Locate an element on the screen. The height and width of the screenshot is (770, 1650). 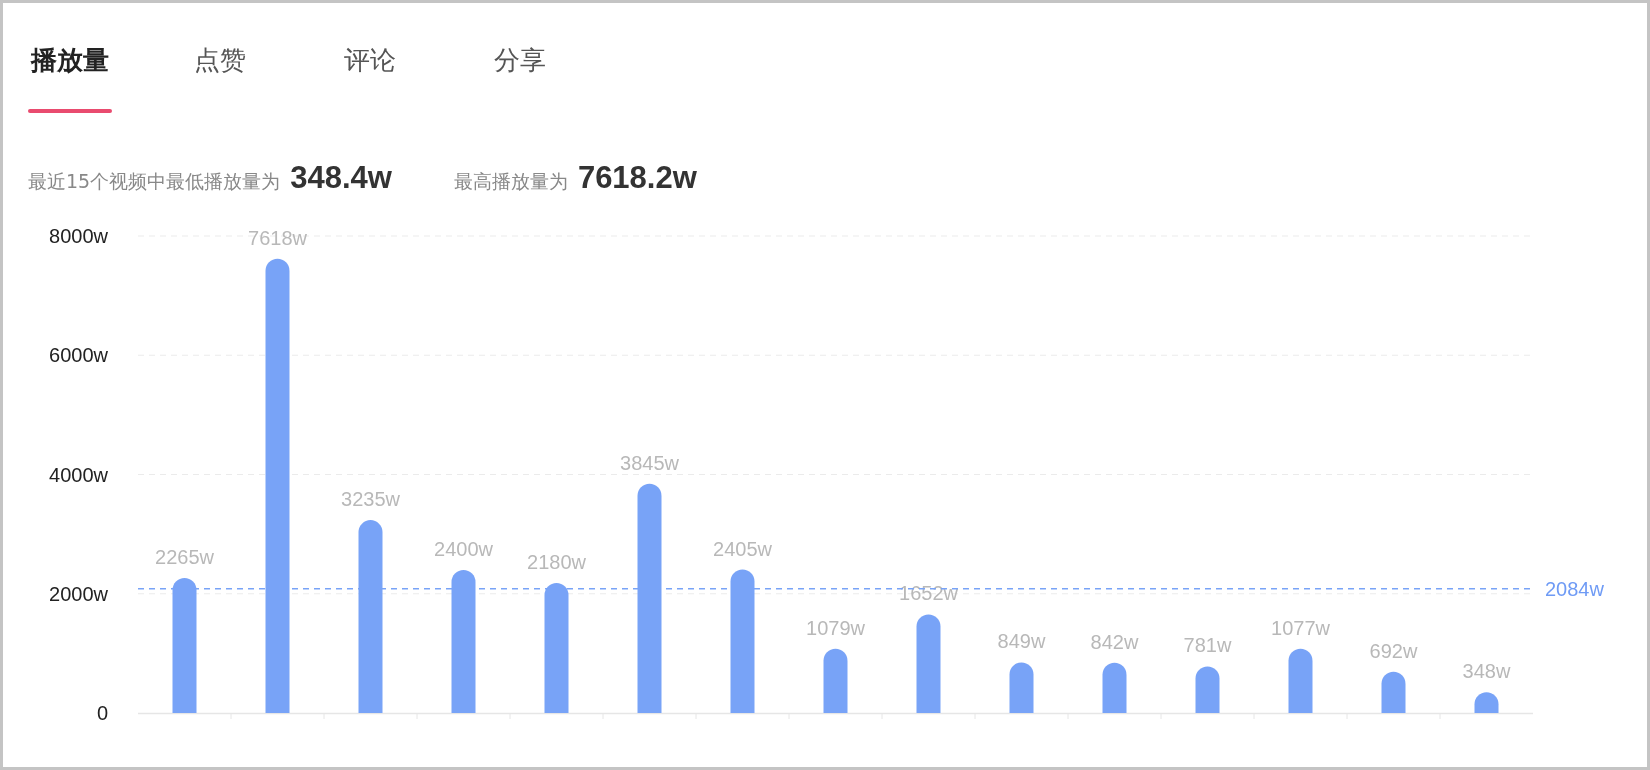
average-value-label: 2084w is located at coordinates (1574, 588).